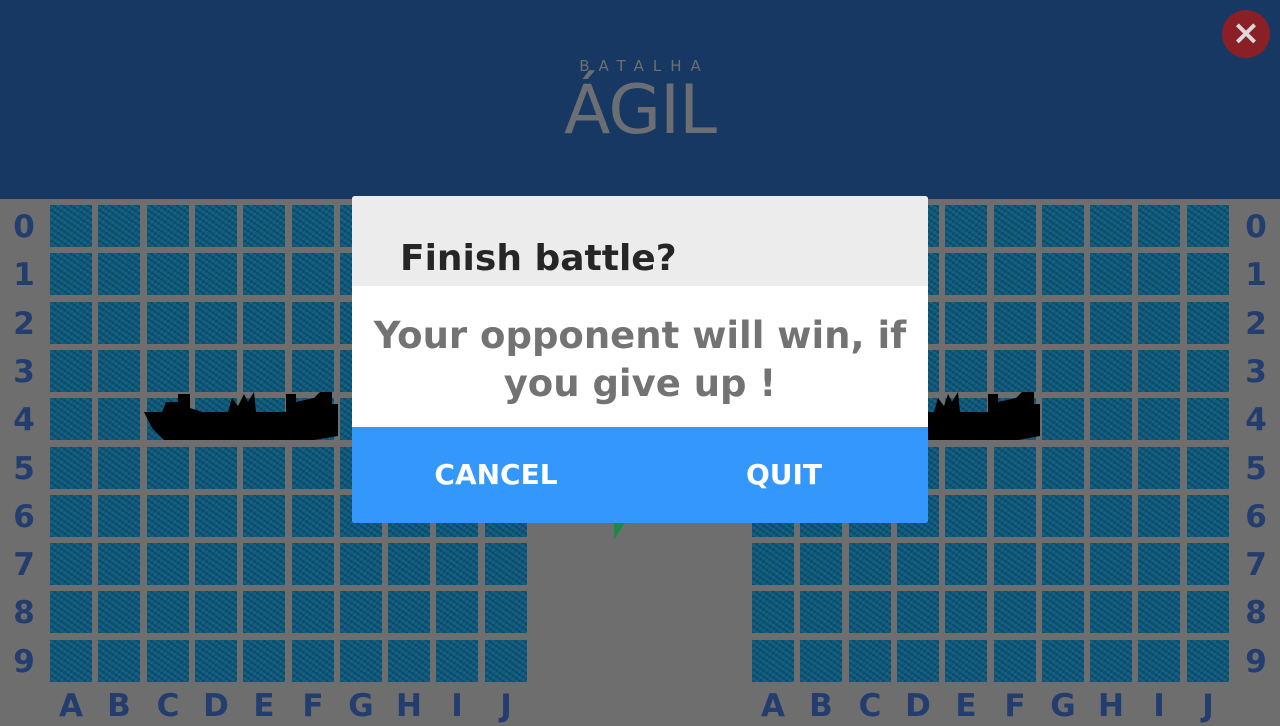 This screenshot has height=726, width=1280. I want to click on quit-button: QUIT, so click(784, 475).